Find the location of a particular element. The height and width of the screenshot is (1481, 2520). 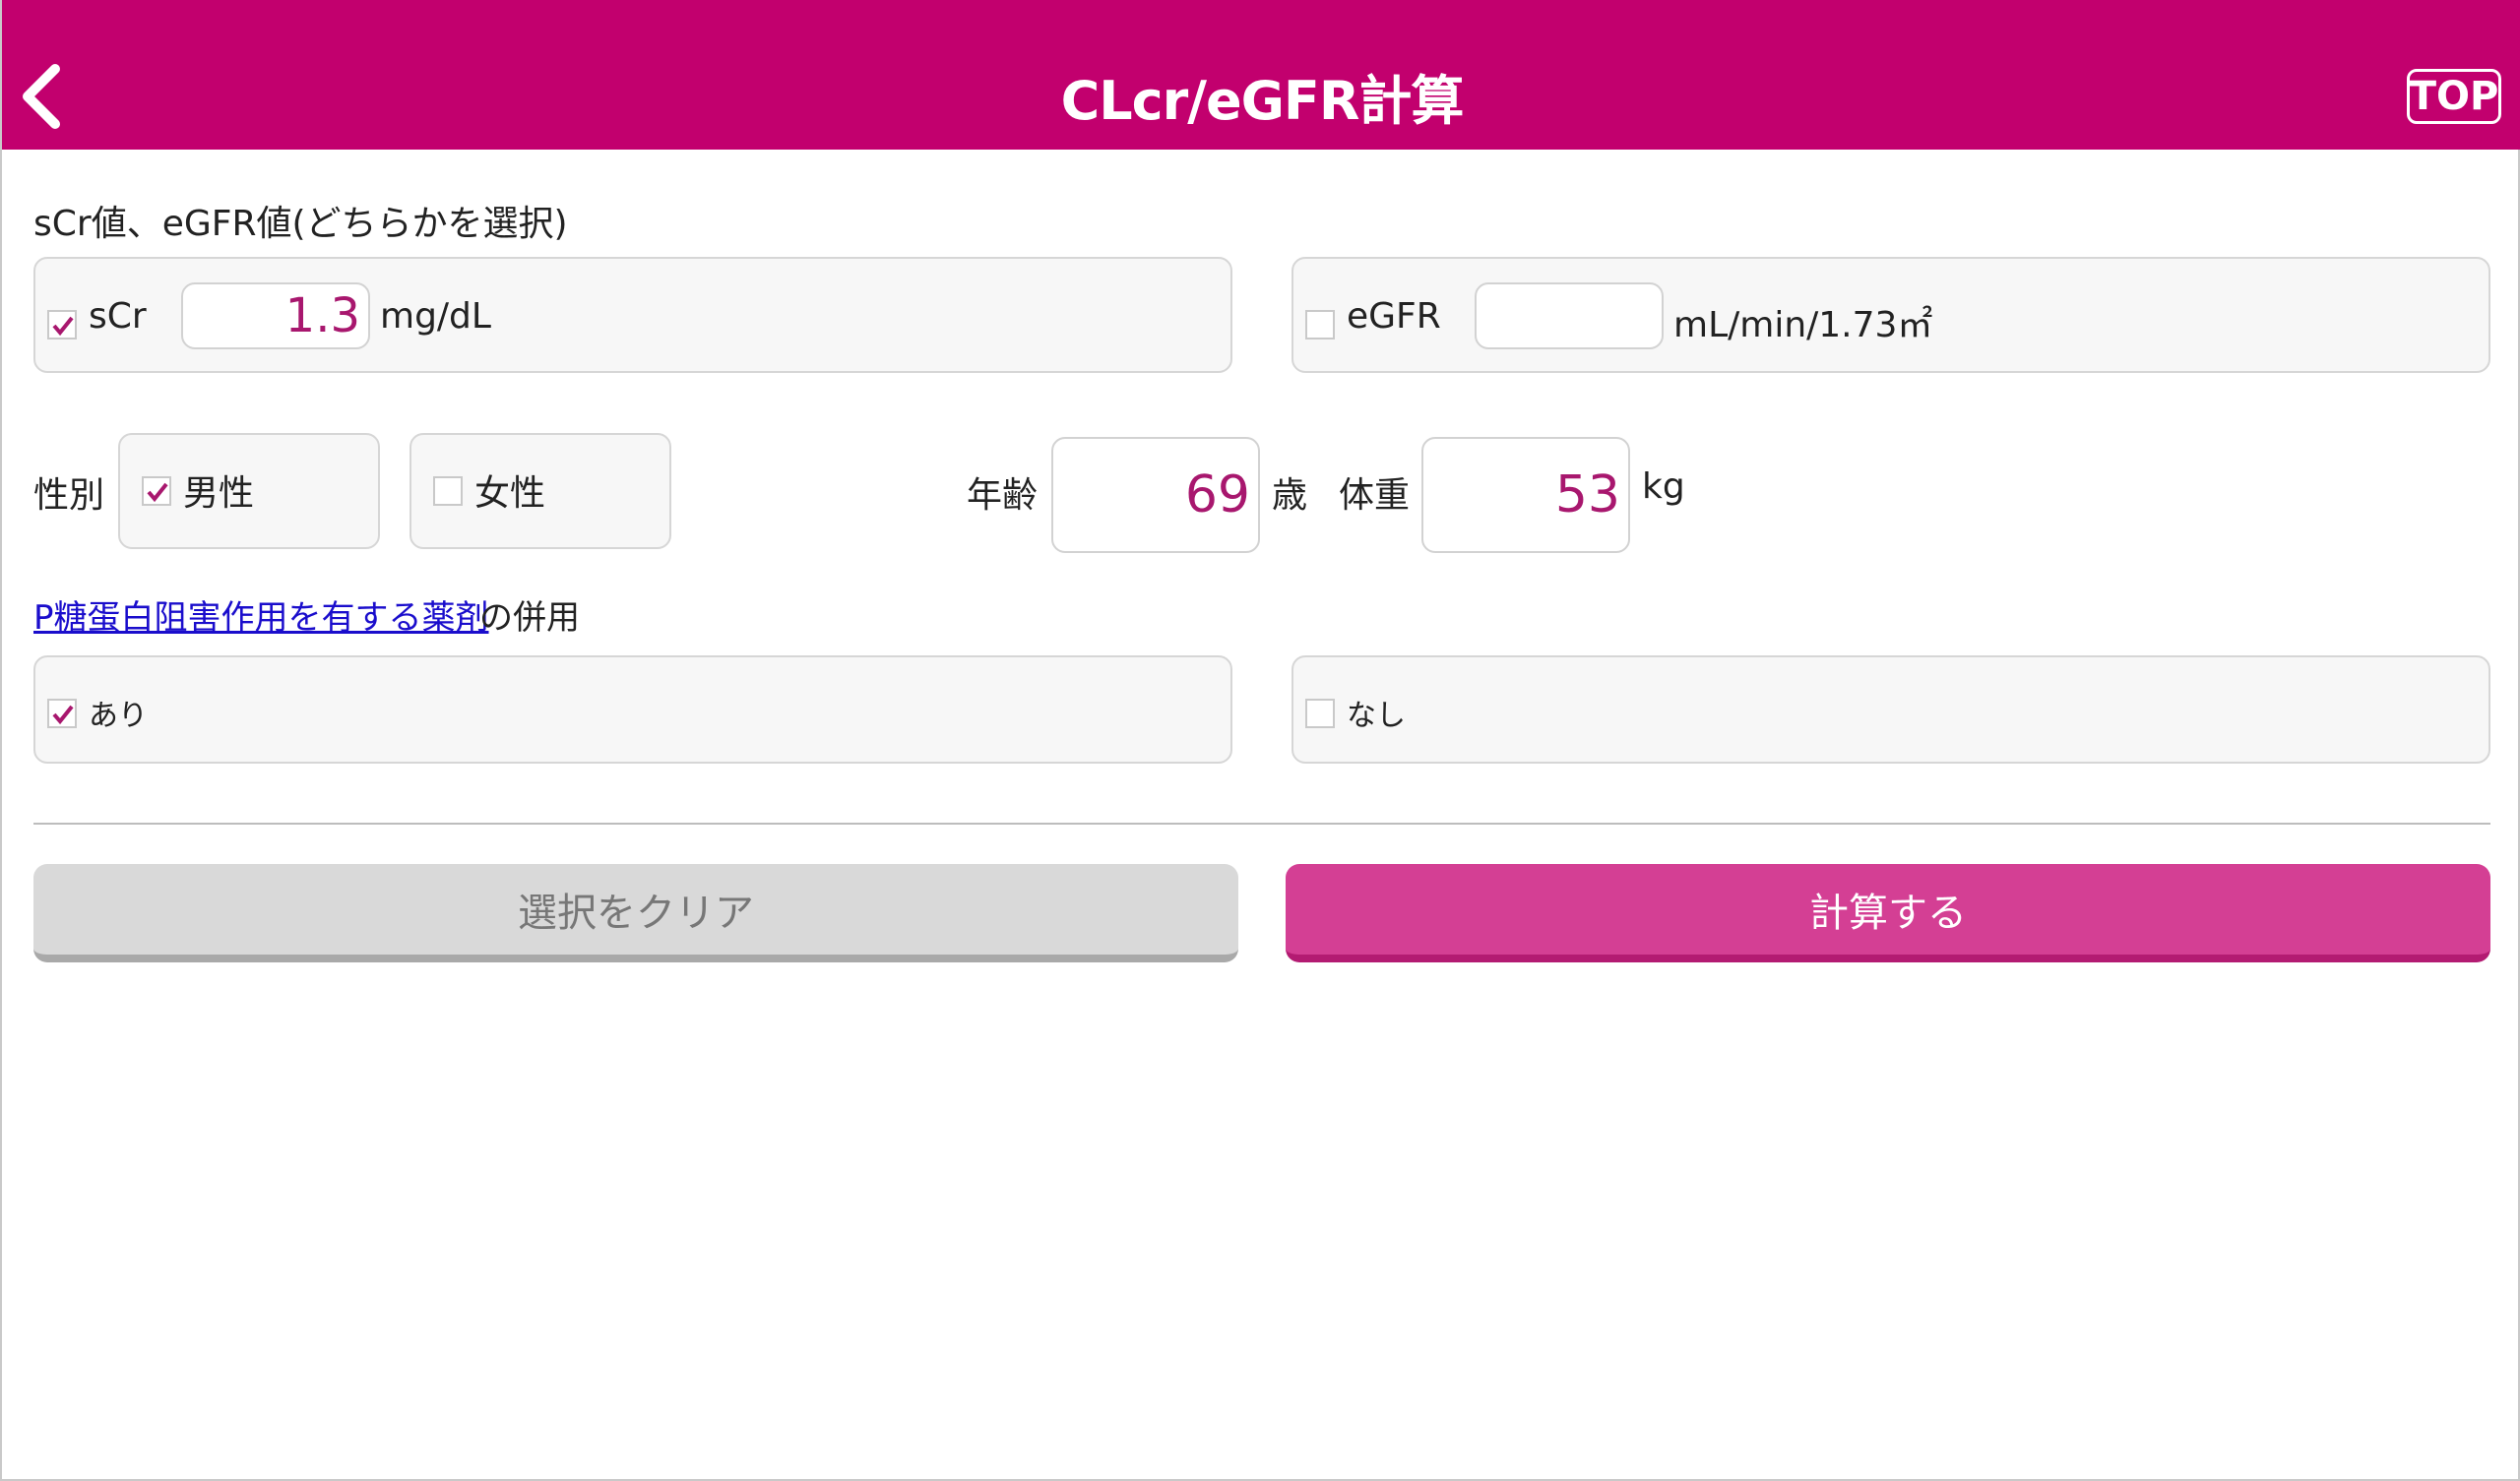

scr-label: sCr is located at coordinates (118, 316).